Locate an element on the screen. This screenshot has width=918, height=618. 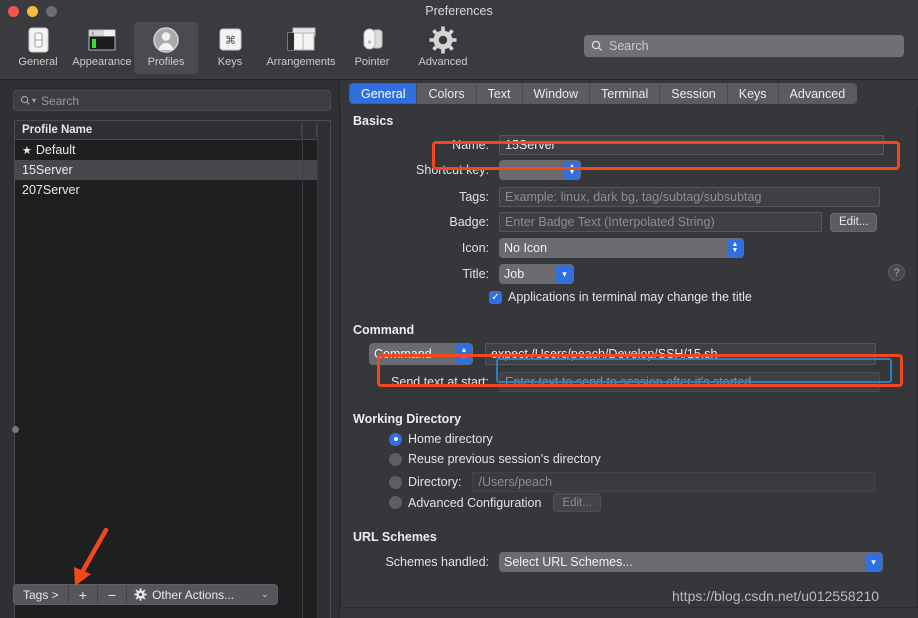
keys-icon: ⌘ is located at coordinates (230, 40).